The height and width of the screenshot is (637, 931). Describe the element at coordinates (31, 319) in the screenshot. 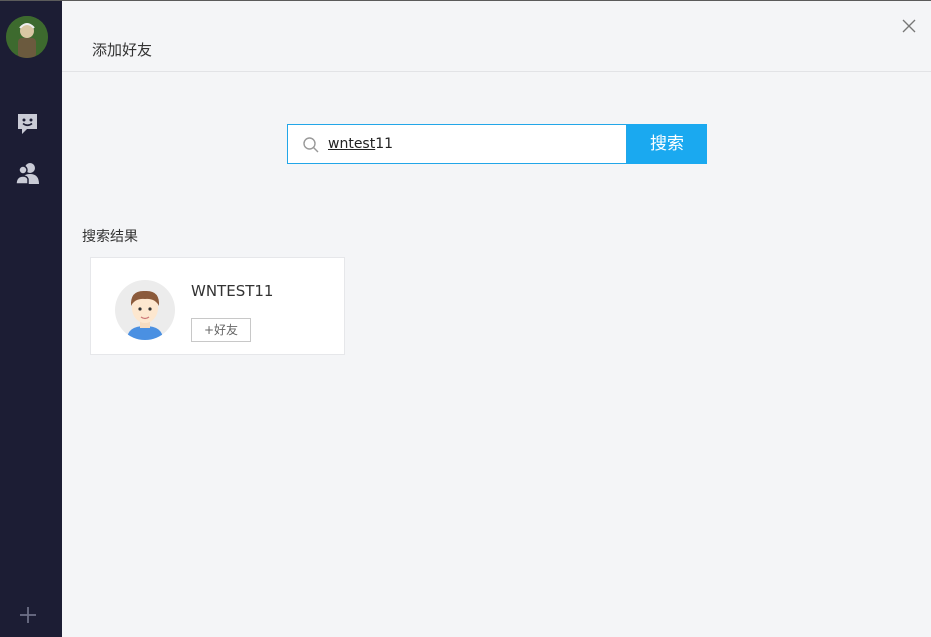

I see `sidebar` at that location.